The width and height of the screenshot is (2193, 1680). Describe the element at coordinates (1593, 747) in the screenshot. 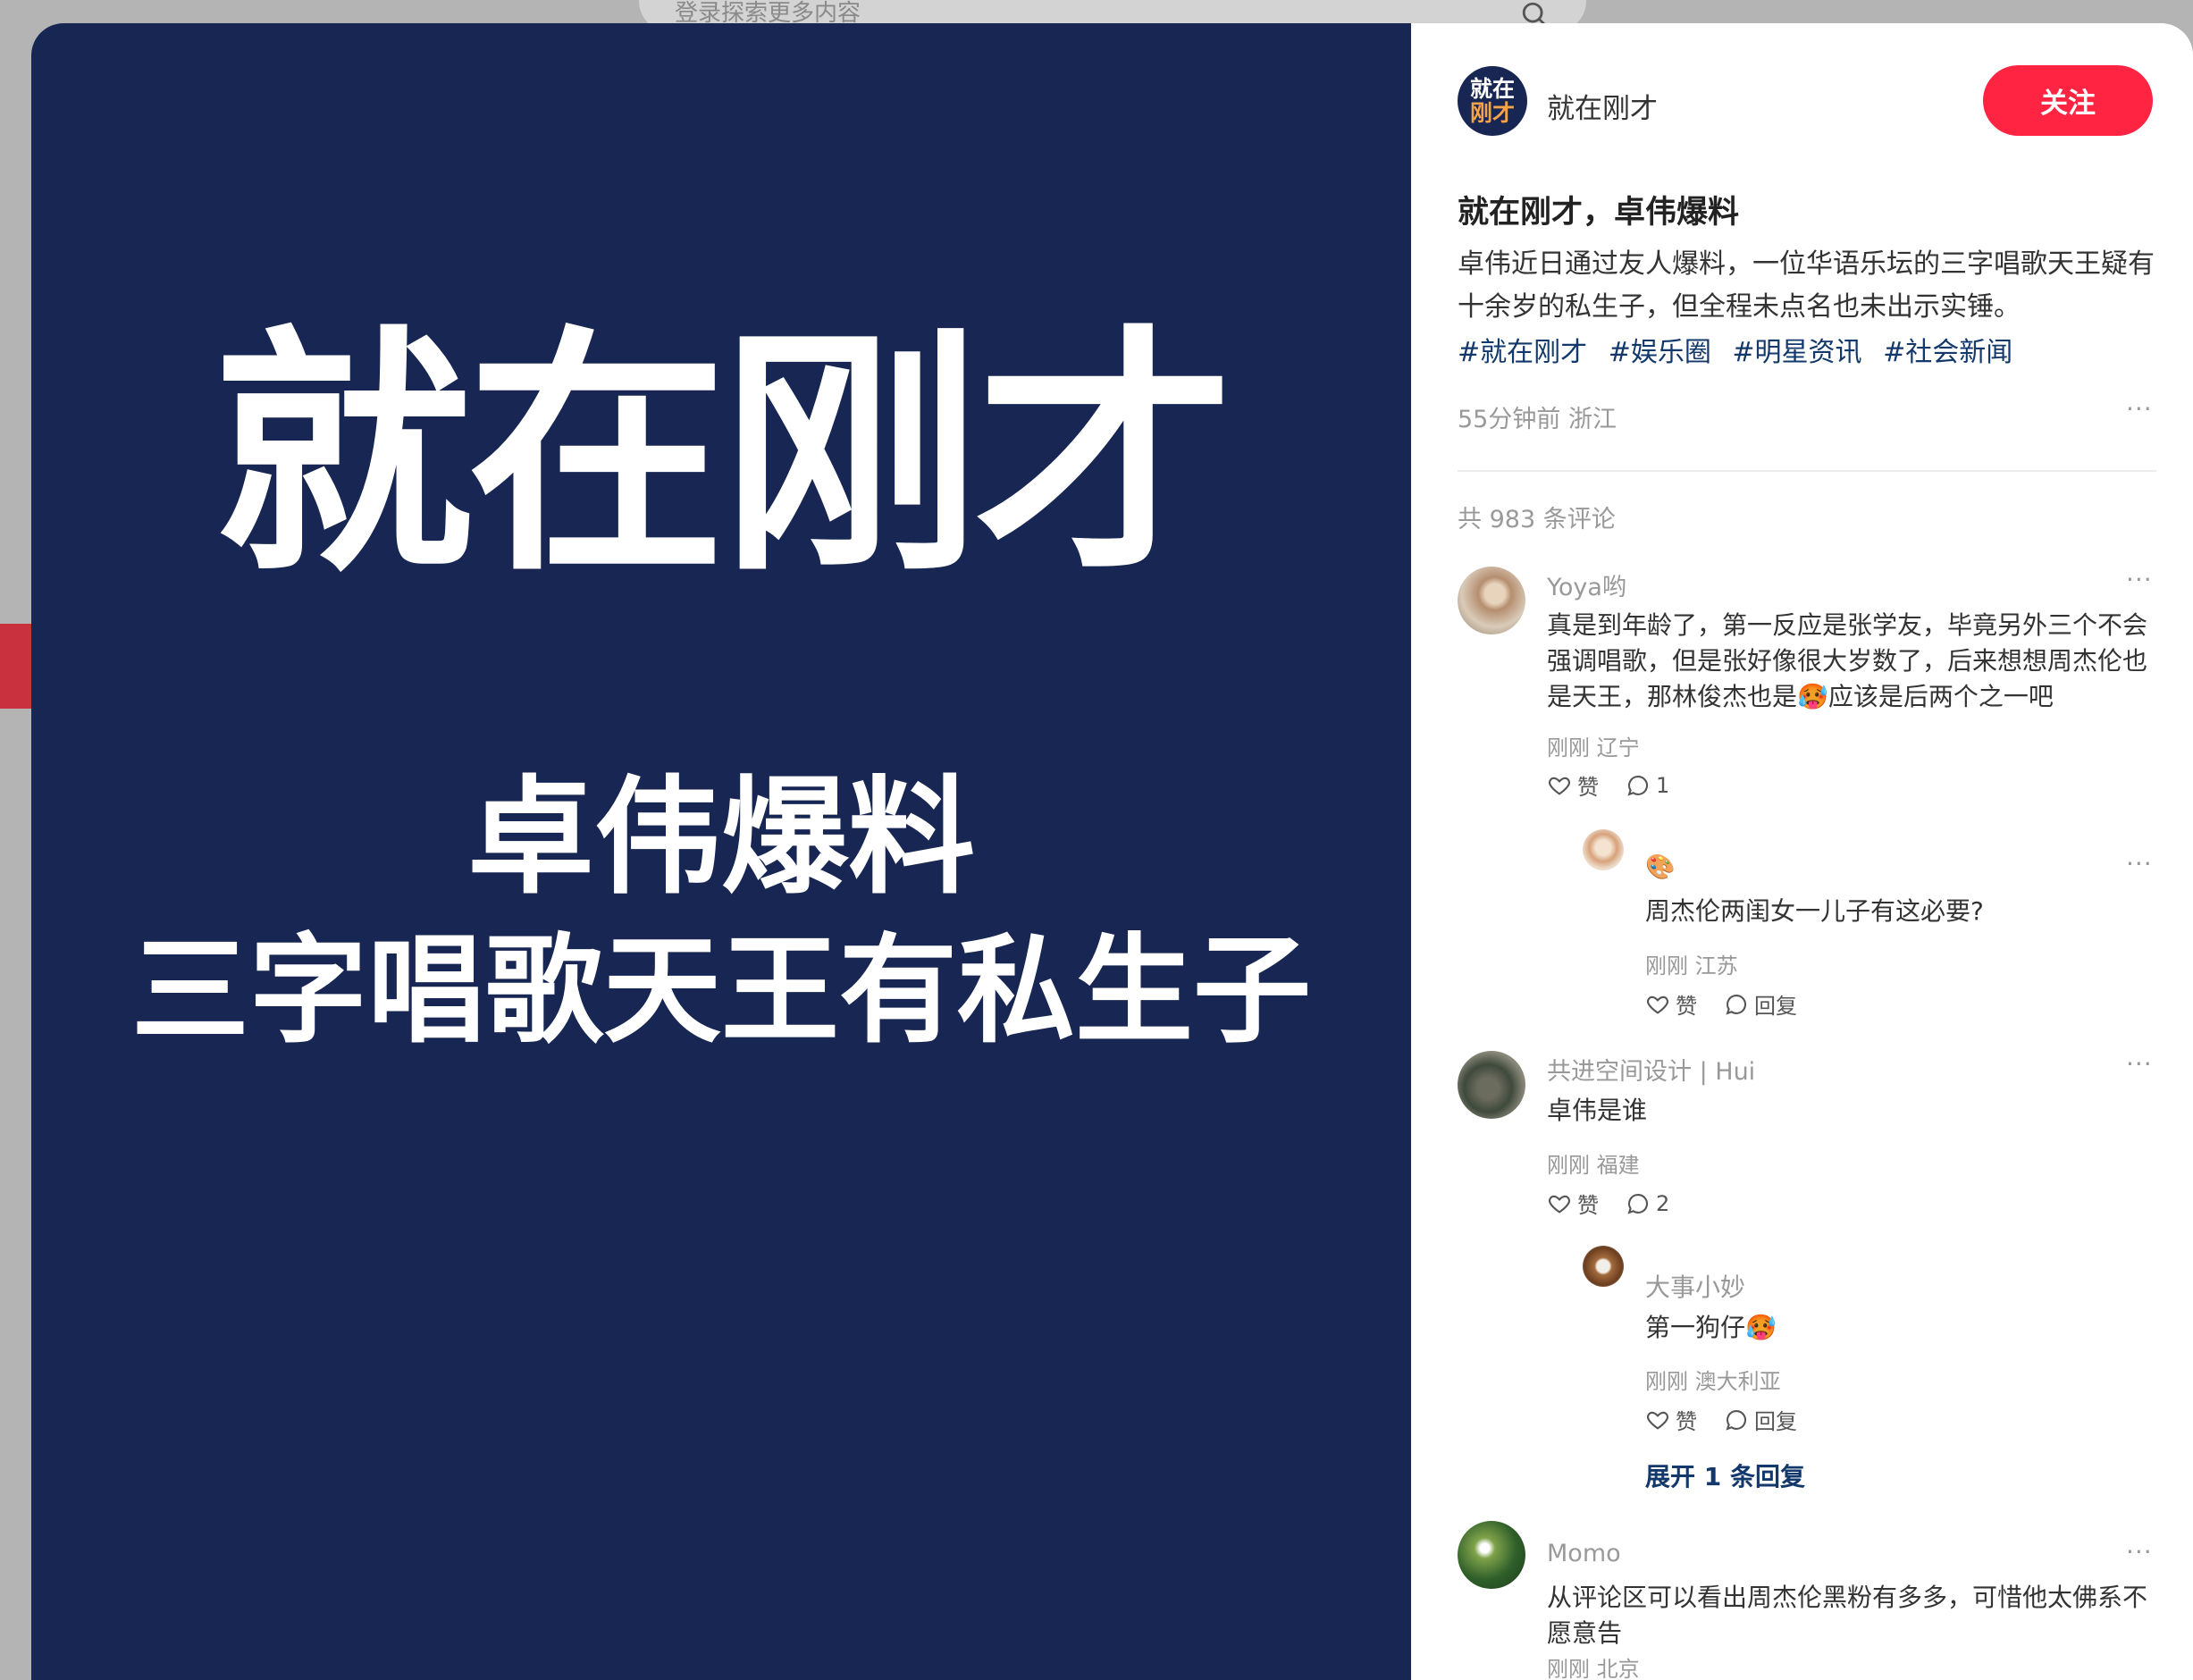

I see `comment-meta: 刚刚 辽宁` at that location.